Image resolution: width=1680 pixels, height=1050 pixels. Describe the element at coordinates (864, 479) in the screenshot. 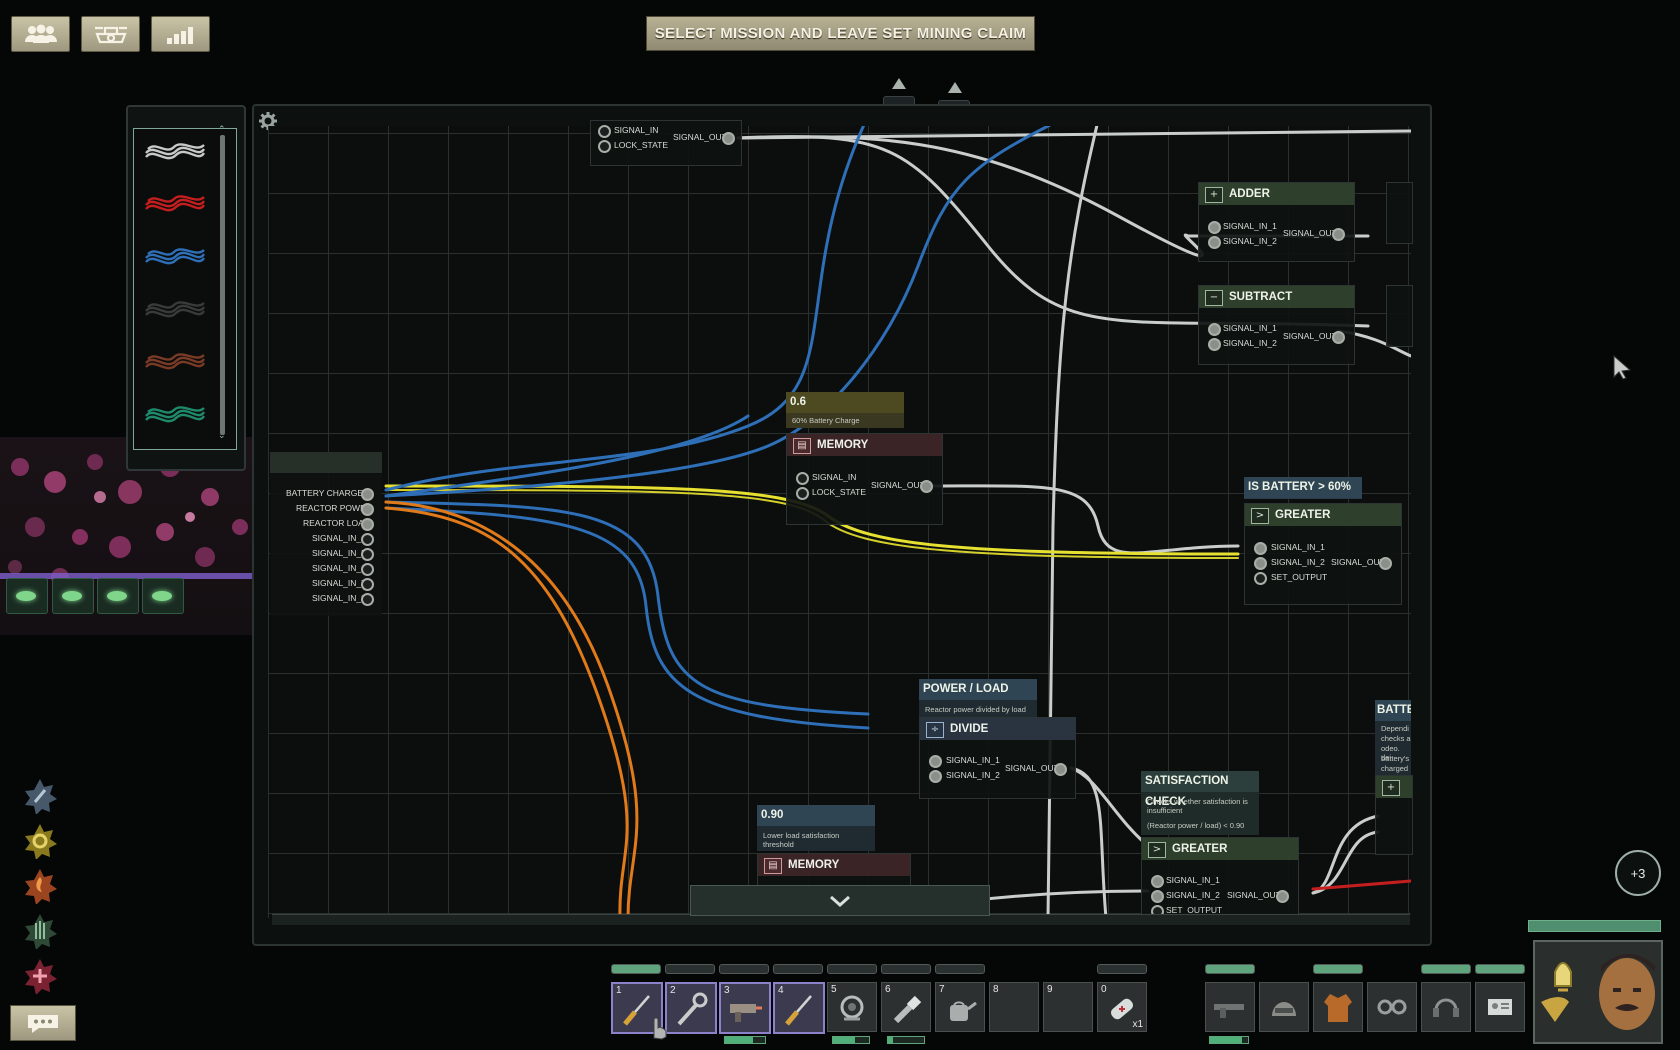

I see `memory1-component: MEMORY ▤` at that location.